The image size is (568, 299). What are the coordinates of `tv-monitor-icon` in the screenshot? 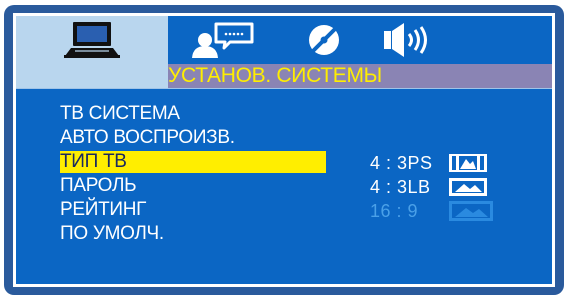 It's located at (92, 40).